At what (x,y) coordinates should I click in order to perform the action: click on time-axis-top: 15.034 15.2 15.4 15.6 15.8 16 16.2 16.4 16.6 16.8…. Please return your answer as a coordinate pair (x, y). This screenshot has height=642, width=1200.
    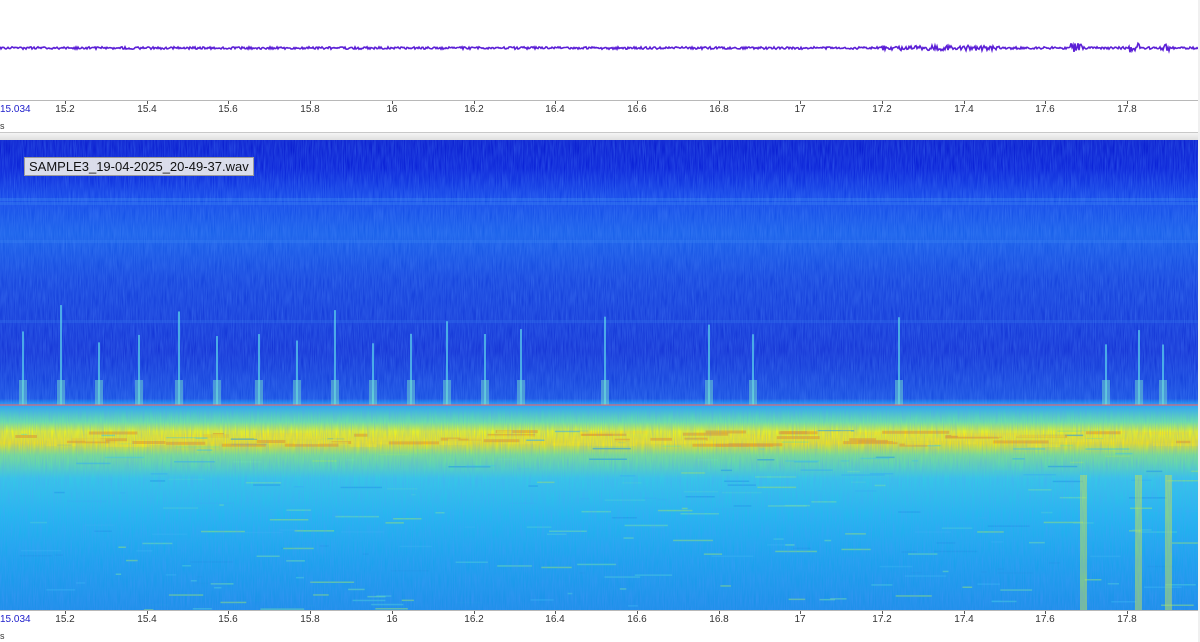
    Looking at the image, I should click on (599, 110).